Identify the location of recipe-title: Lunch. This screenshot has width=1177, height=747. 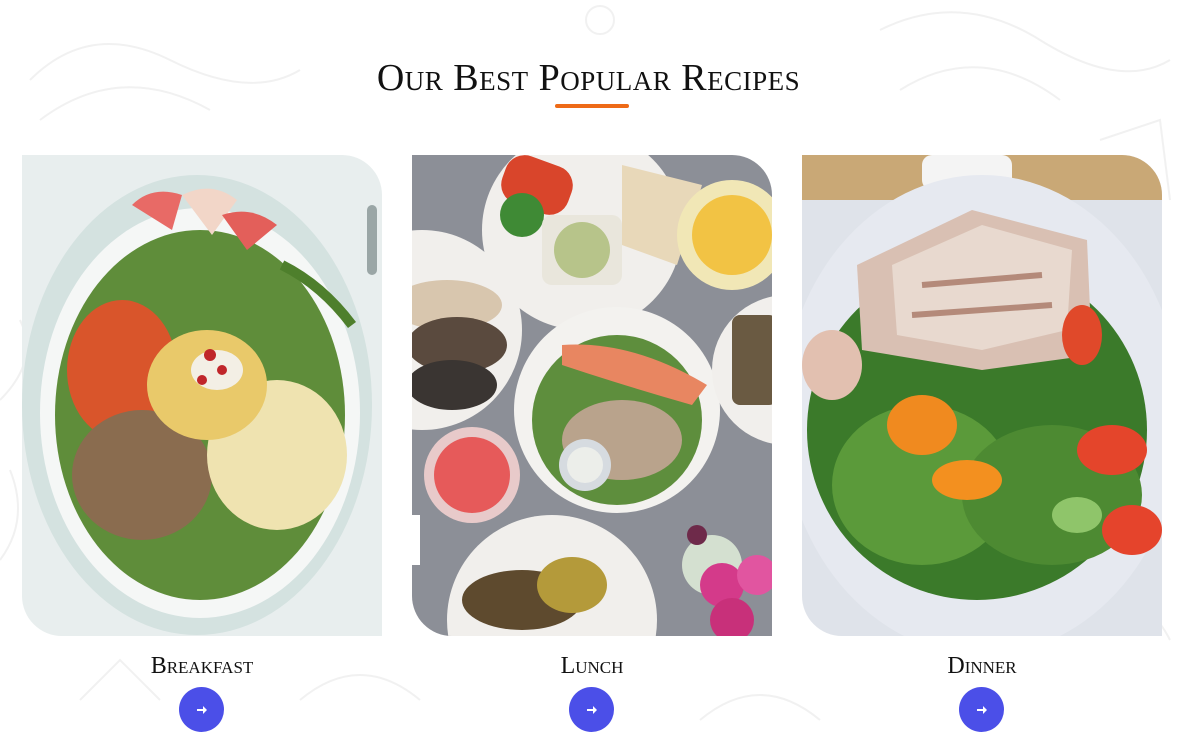
(592, 666).